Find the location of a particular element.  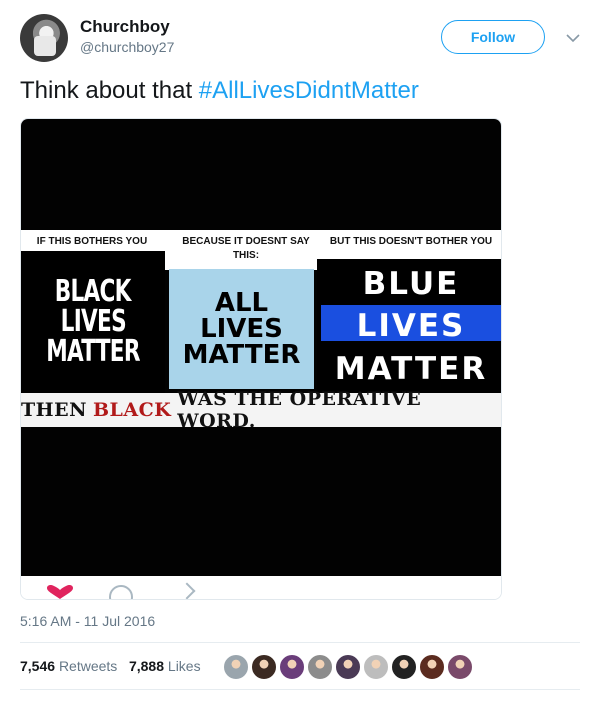

bottom-caption: THEN BLACK WAS THE OPERATIVE WORD. is located at coordinates (261, 410).